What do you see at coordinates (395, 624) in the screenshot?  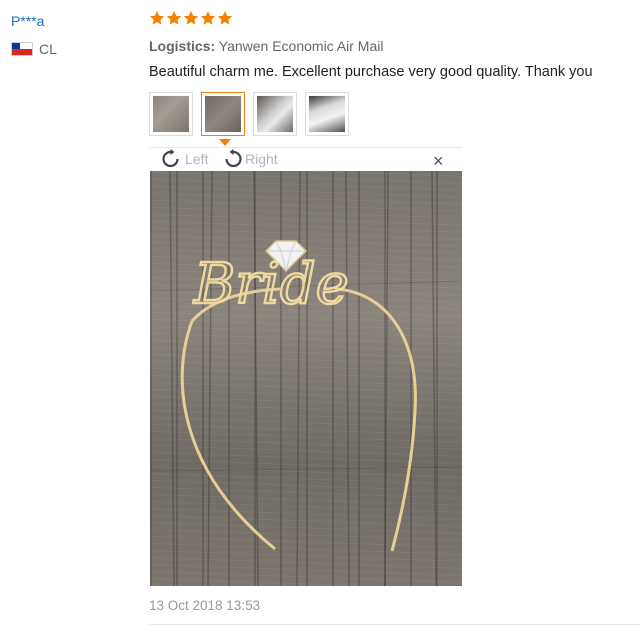 I see `review-divider` at bounding box center [395, 624].